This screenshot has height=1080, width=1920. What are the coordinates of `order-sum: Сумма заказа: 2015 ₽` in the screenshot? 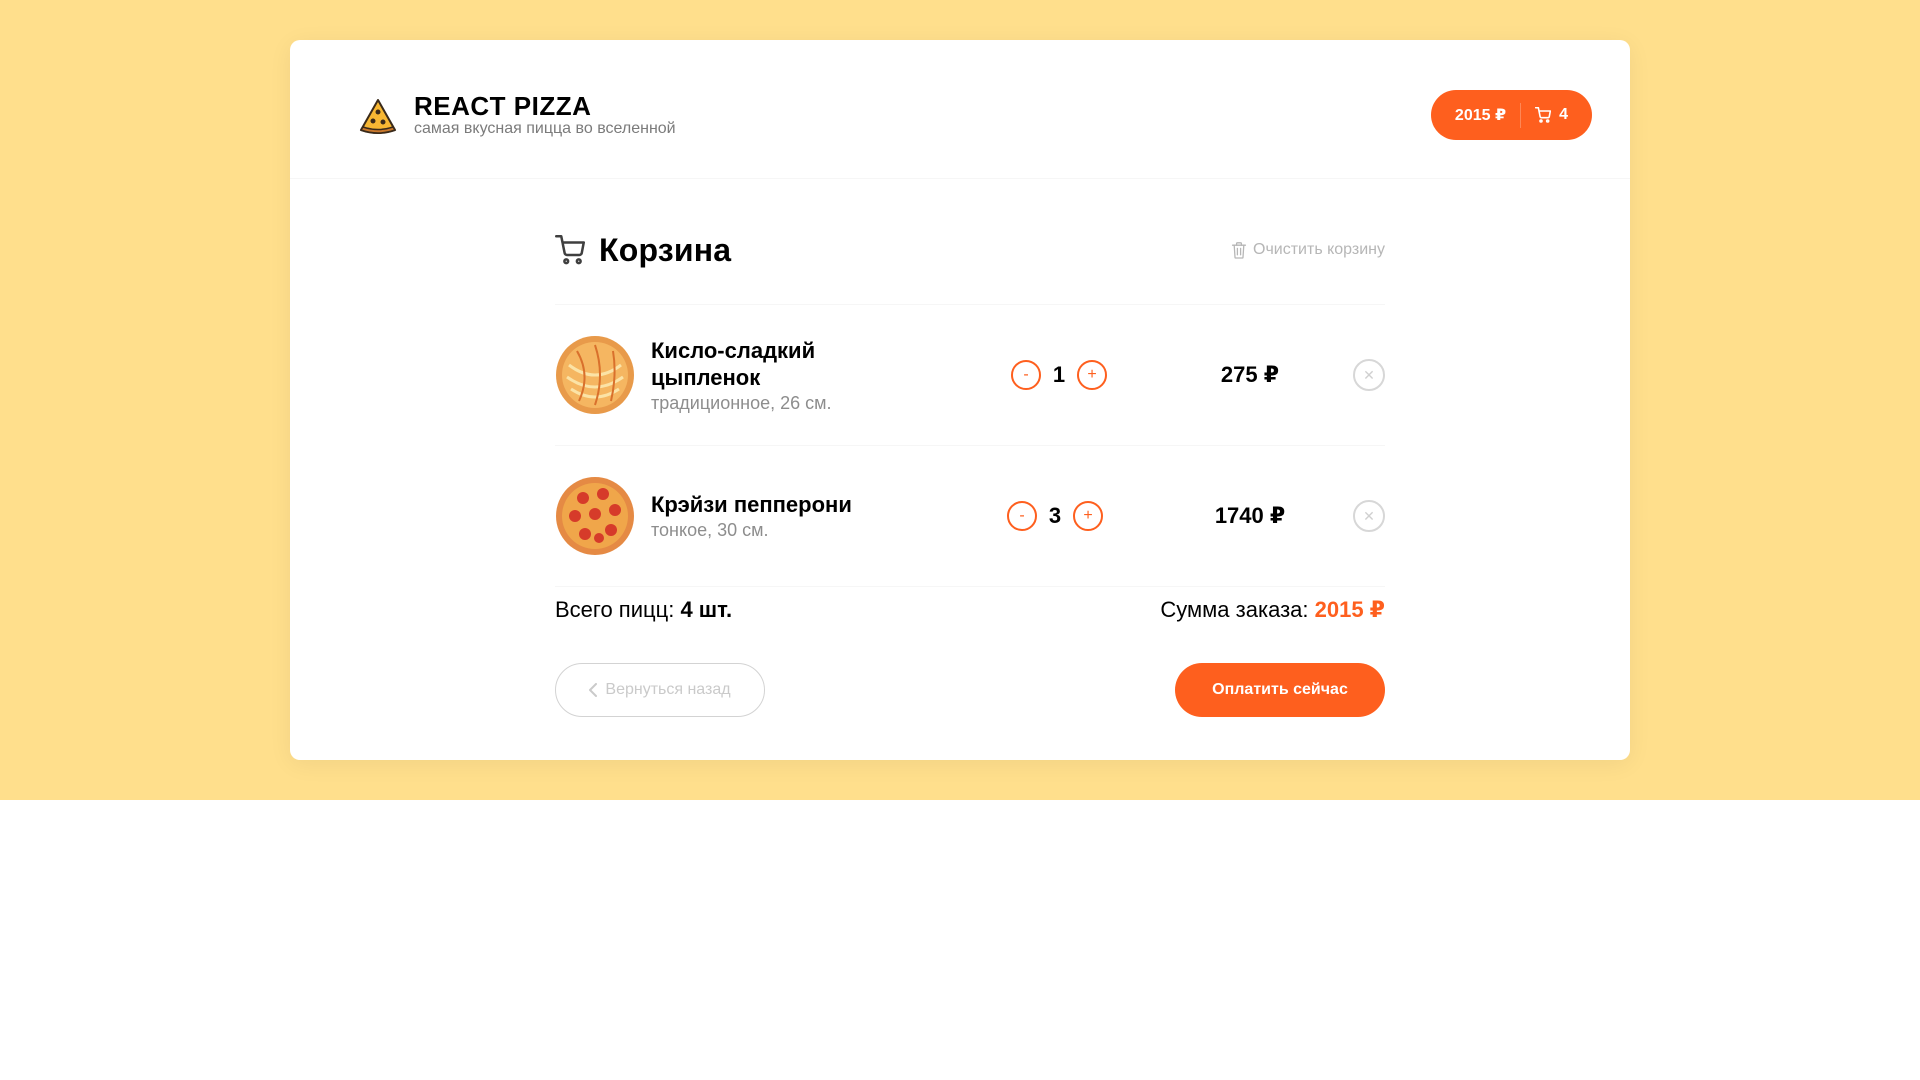 It's located at (1272, 610).